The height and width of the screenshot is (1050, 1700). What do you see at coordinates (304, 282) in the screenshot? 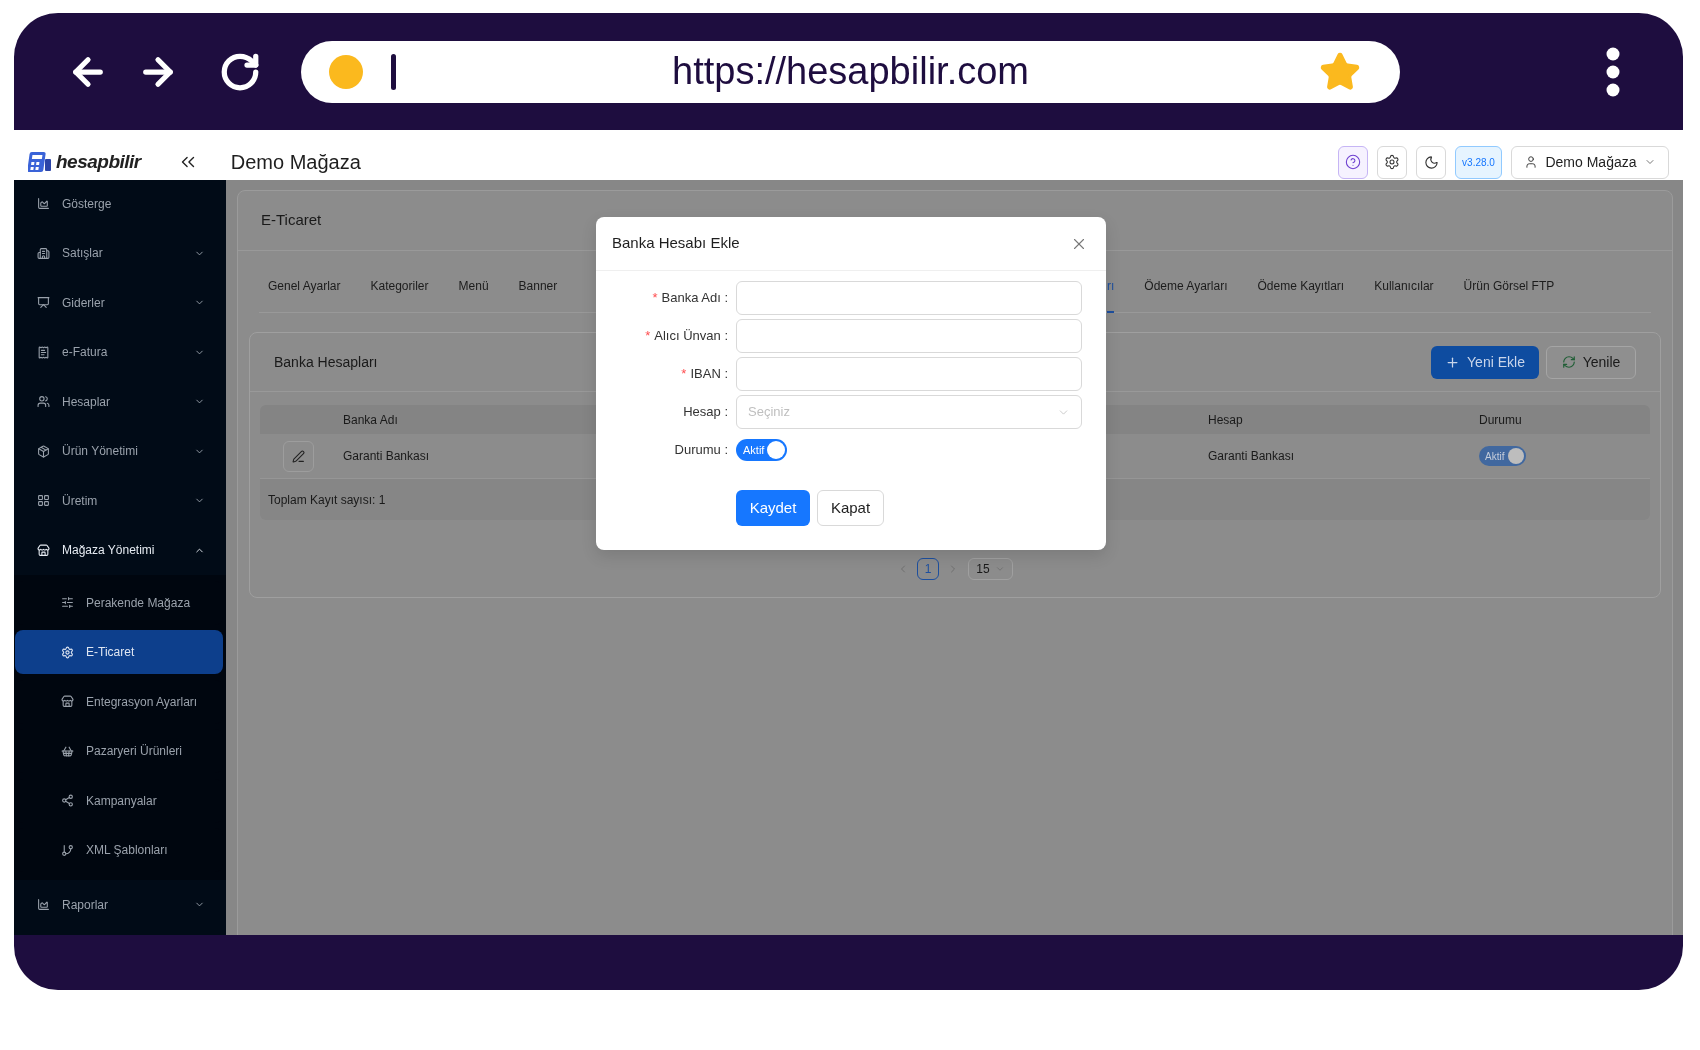
I see `tab: Genel Ayarlar` at bounding box center [304, 282].